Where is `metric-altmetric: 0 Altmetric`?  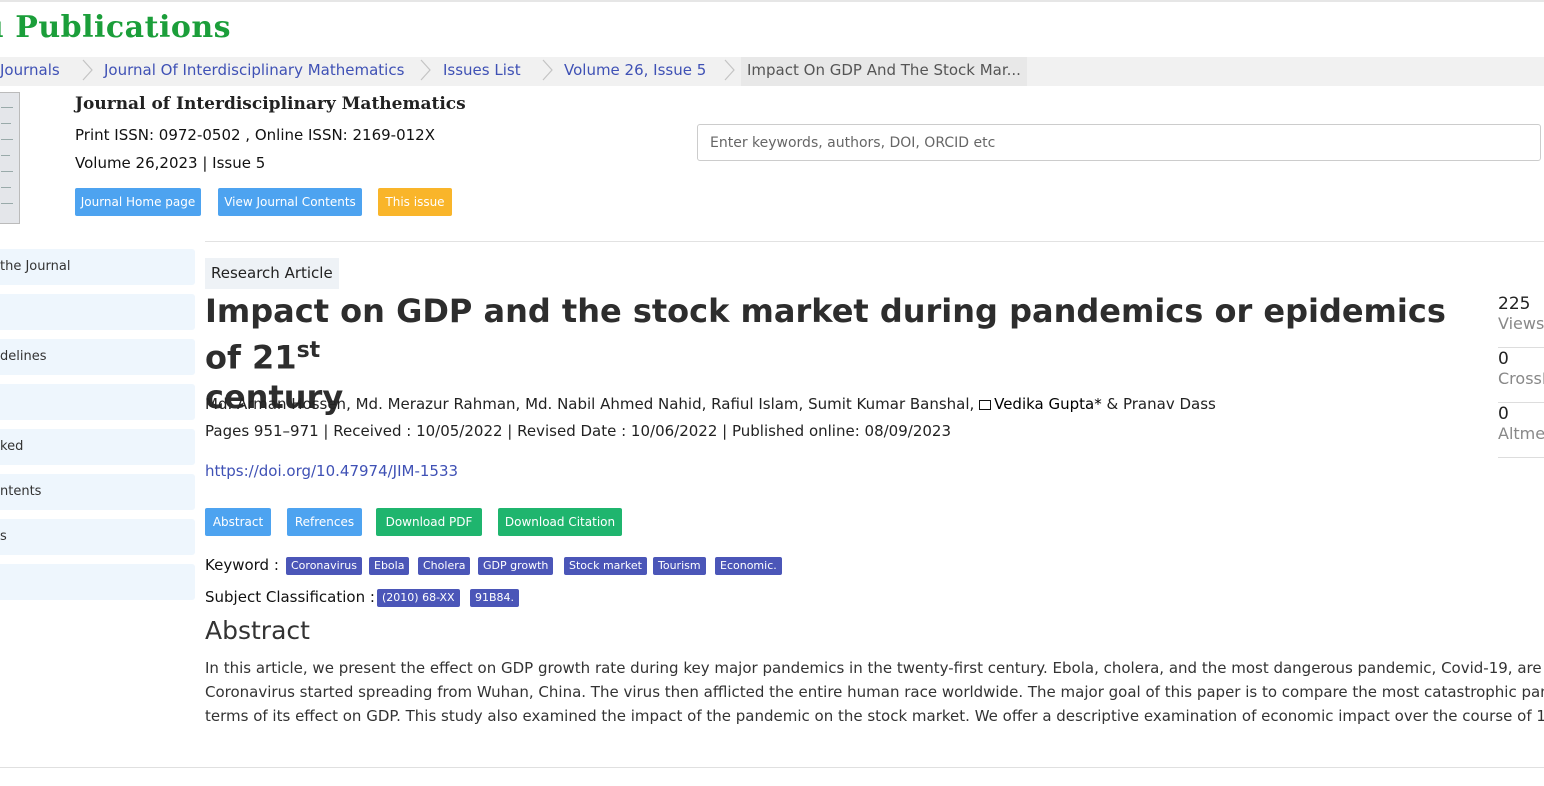
metric-altmetric: 0 Altmetric is located at coordinates (1521, 423).